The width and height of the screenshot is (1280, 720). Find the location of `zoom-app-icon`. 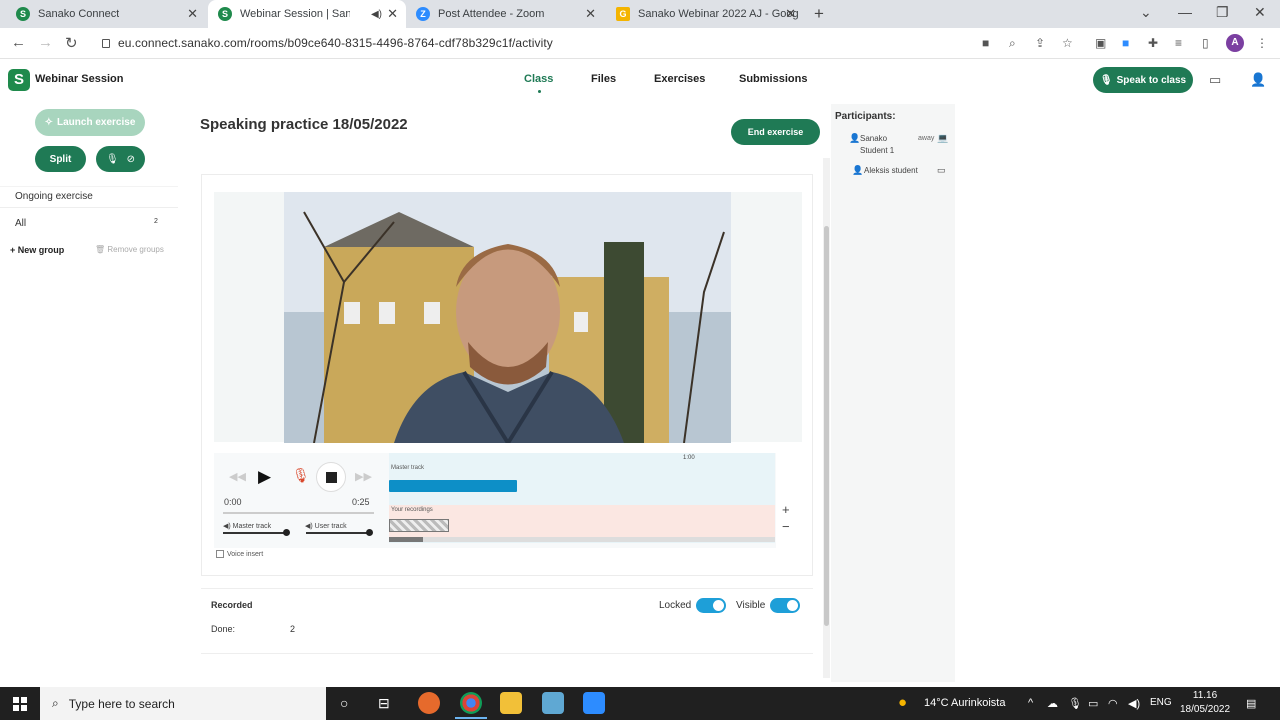

zoom-app-icon is located at coordinates (594, 703).